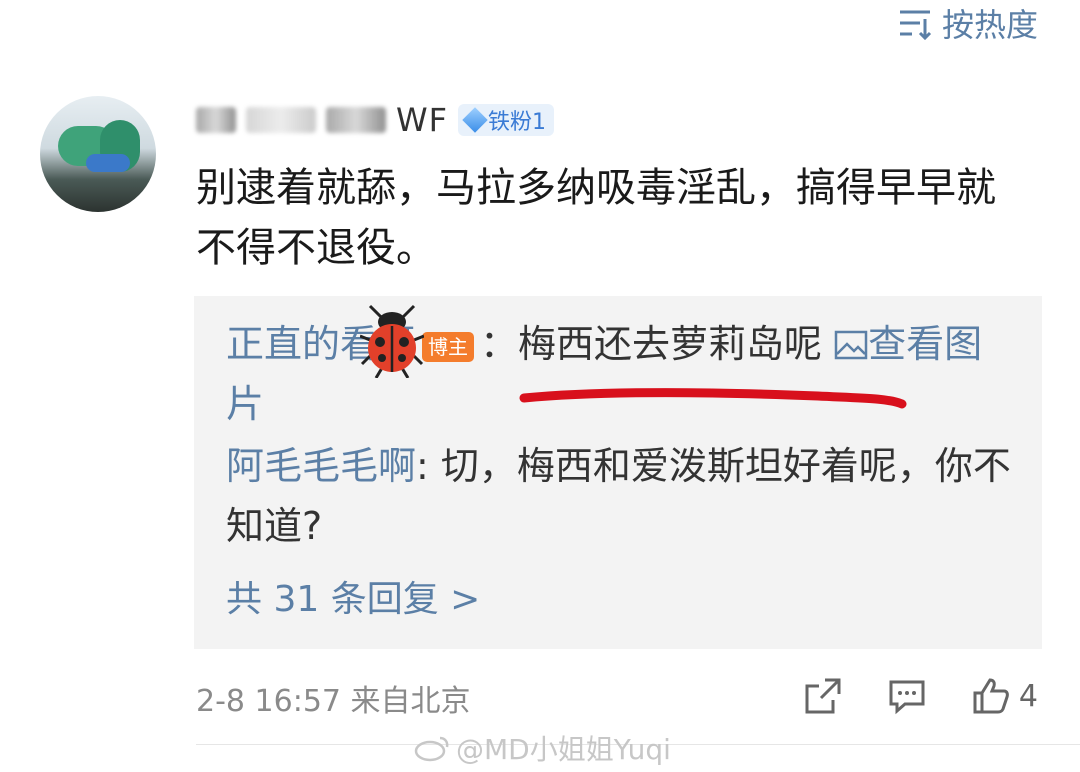 The image size is (1080, 772). I want to click on weibo-icon, so click(431, 749).